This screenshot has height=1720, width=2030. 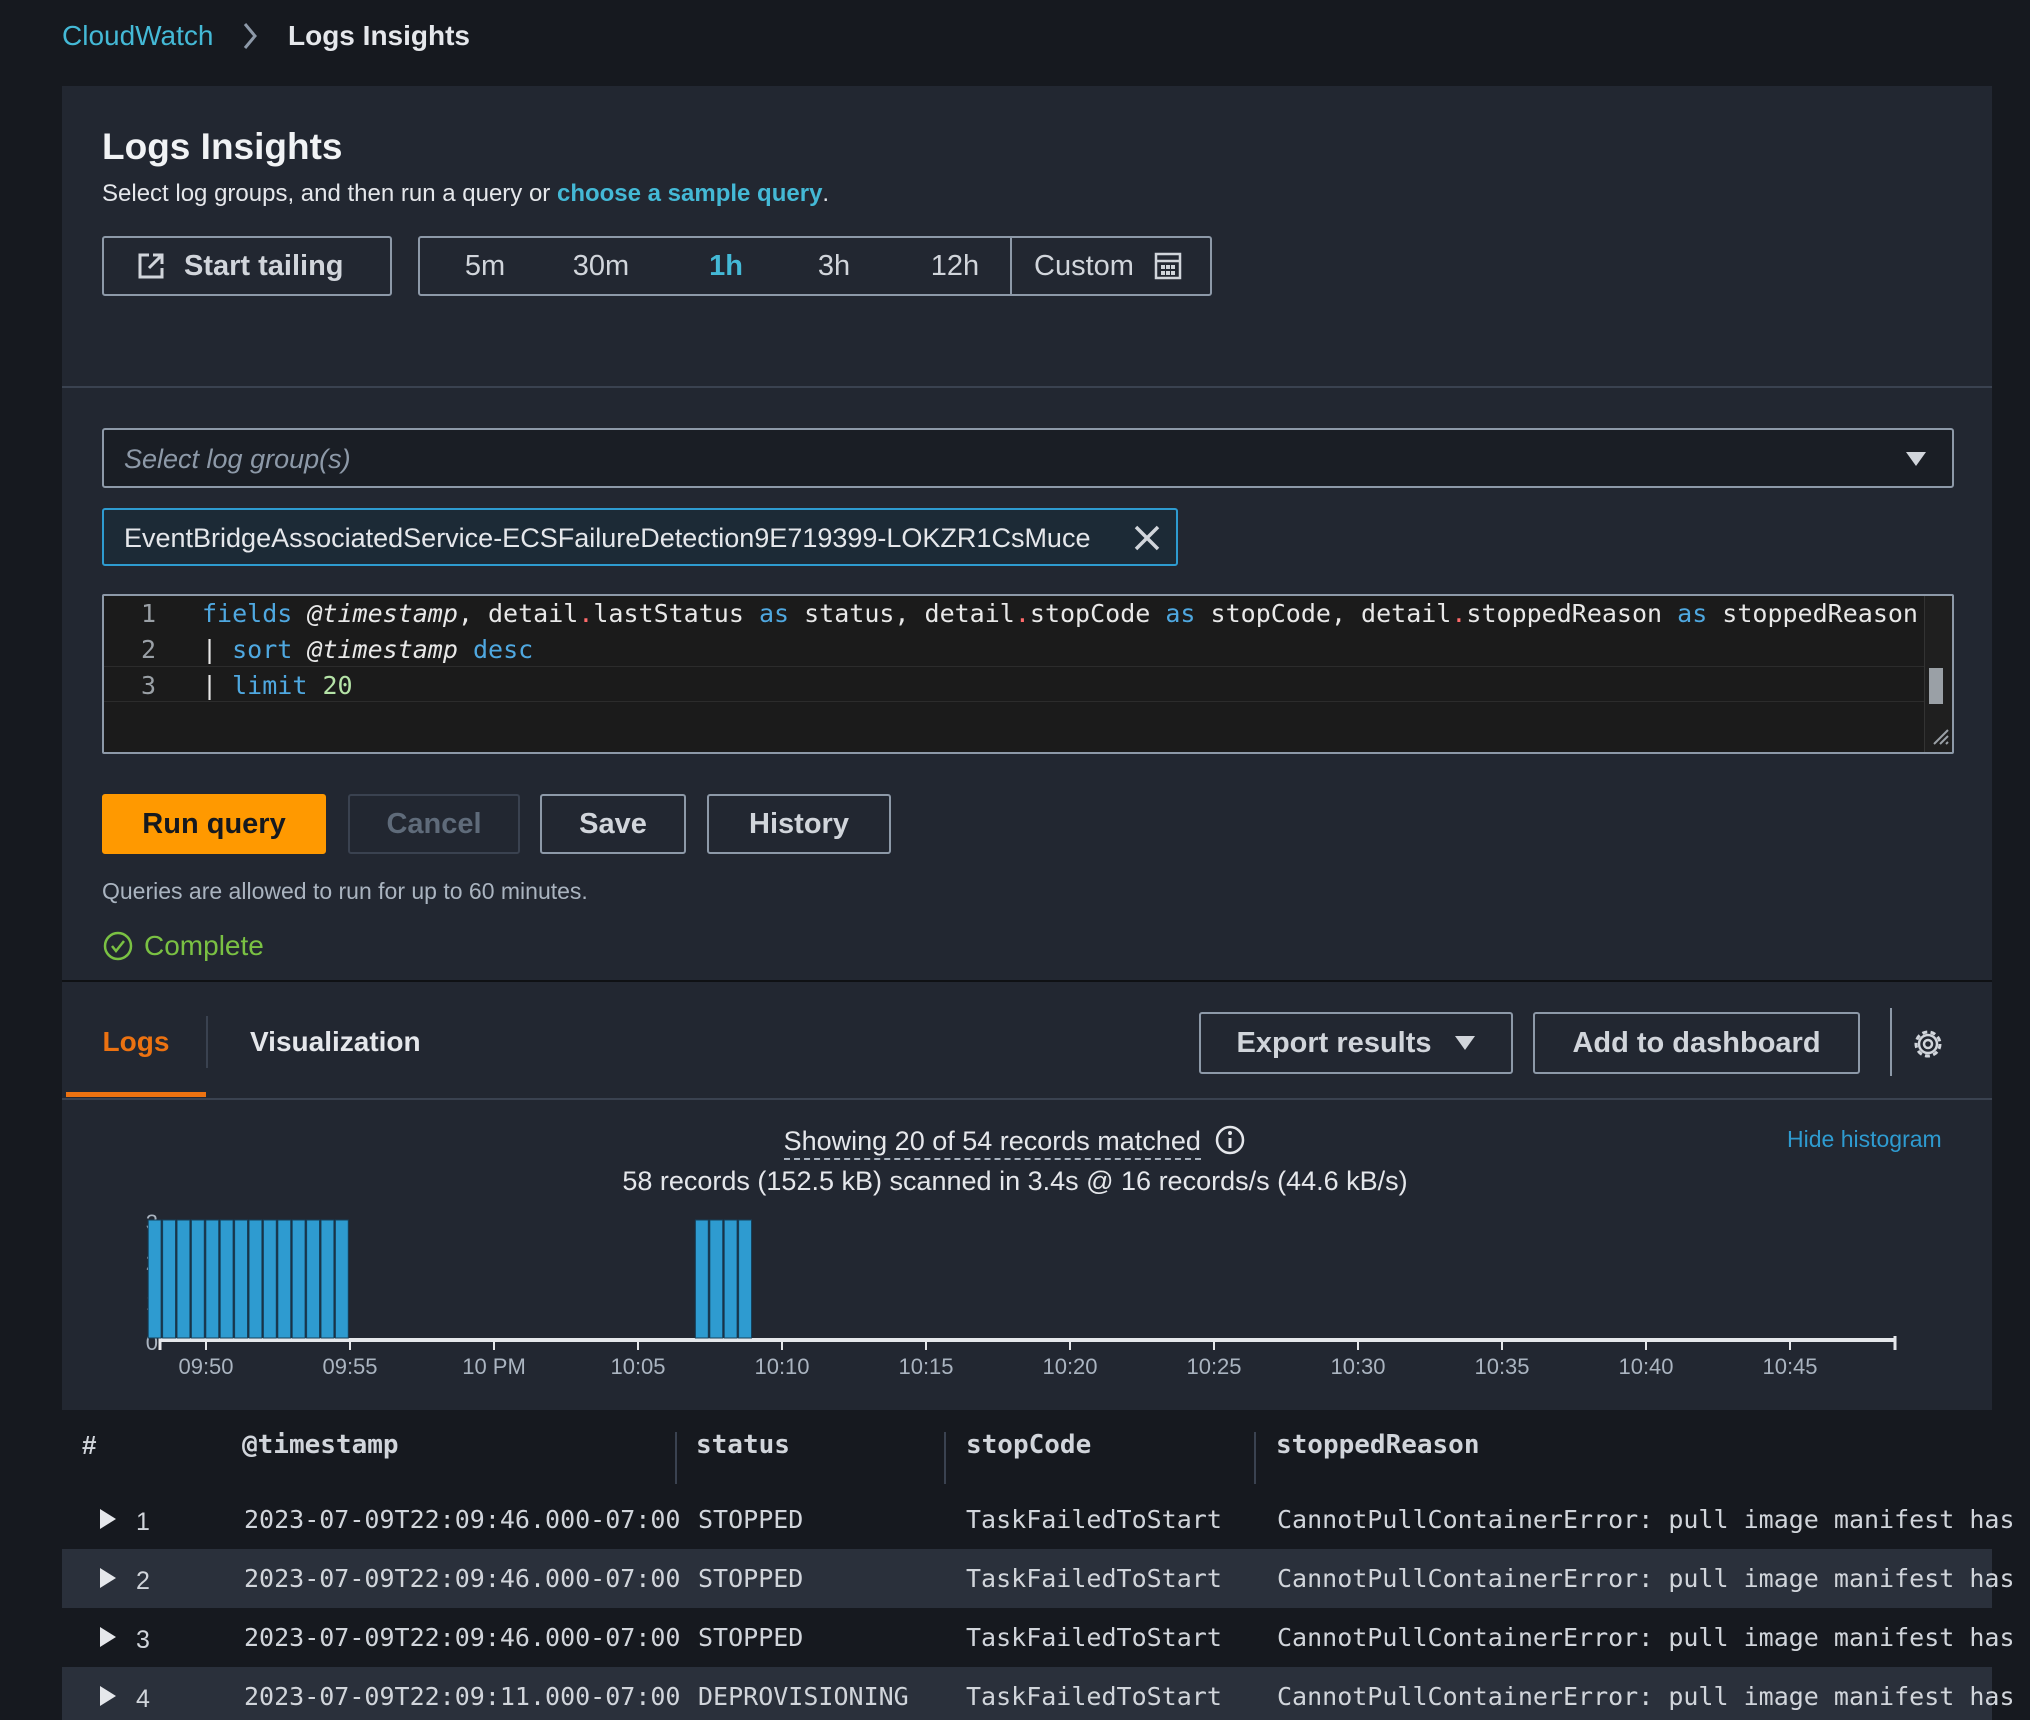 I want to click on x-tick-label: 10 PM, so click(x=494, y=1366).